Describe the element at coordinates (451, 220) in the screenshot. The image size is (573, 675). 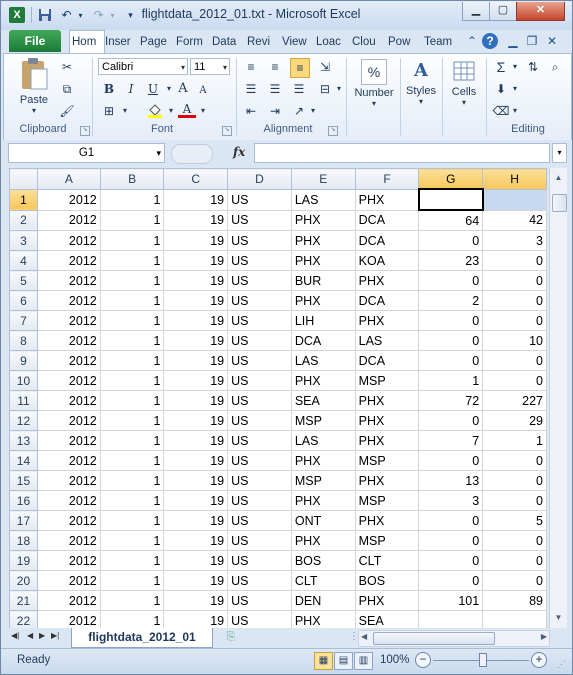
I see `cell-g2: 64` at that location.